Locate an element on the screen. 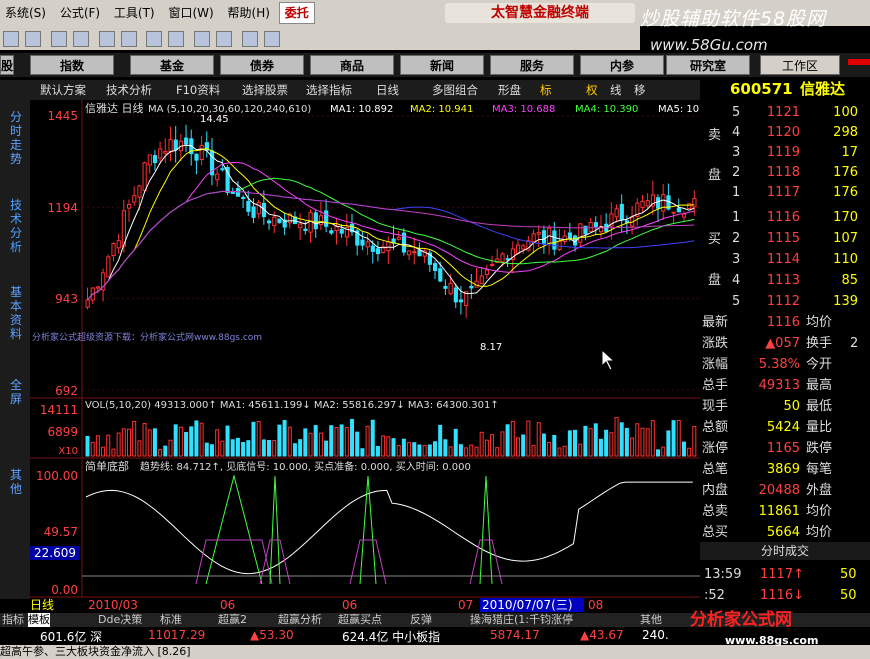  nav-bond: 债券 is located at coordinates (262, 65).